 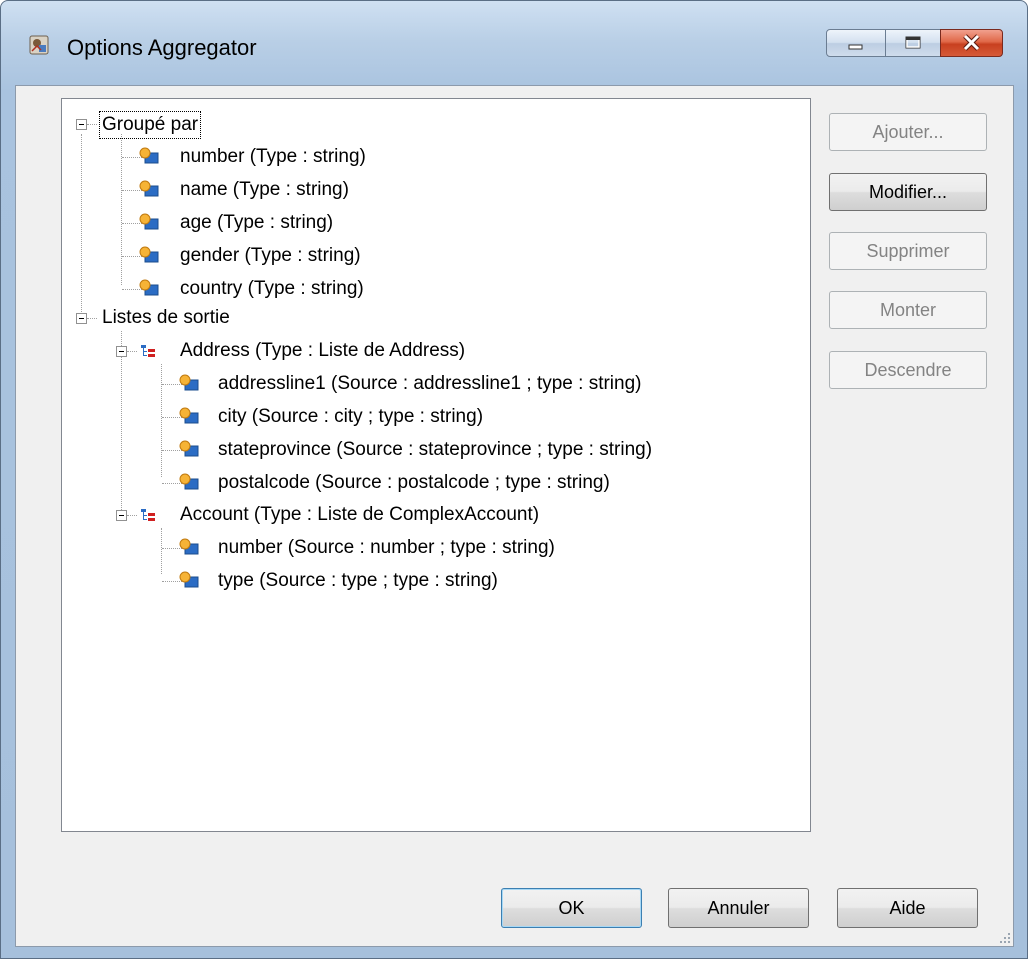 I want to click on ok-button: OK, so click(x=571, y=908).